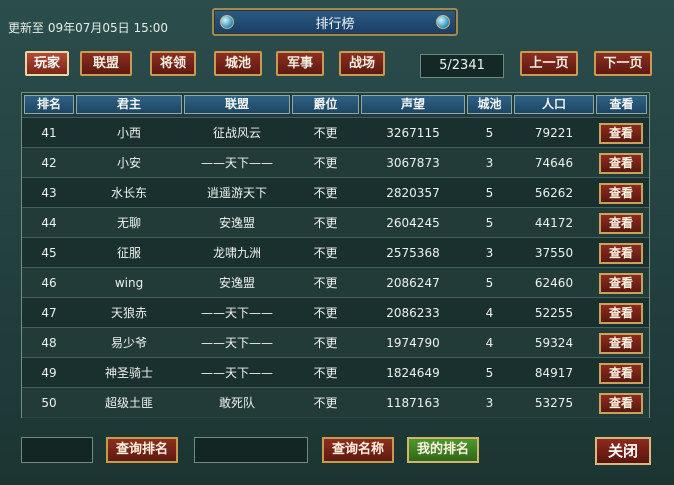  Describe the element at coordinates (413, 104) in the screenshot. I see `column-header-prestige: 声望` at that location.